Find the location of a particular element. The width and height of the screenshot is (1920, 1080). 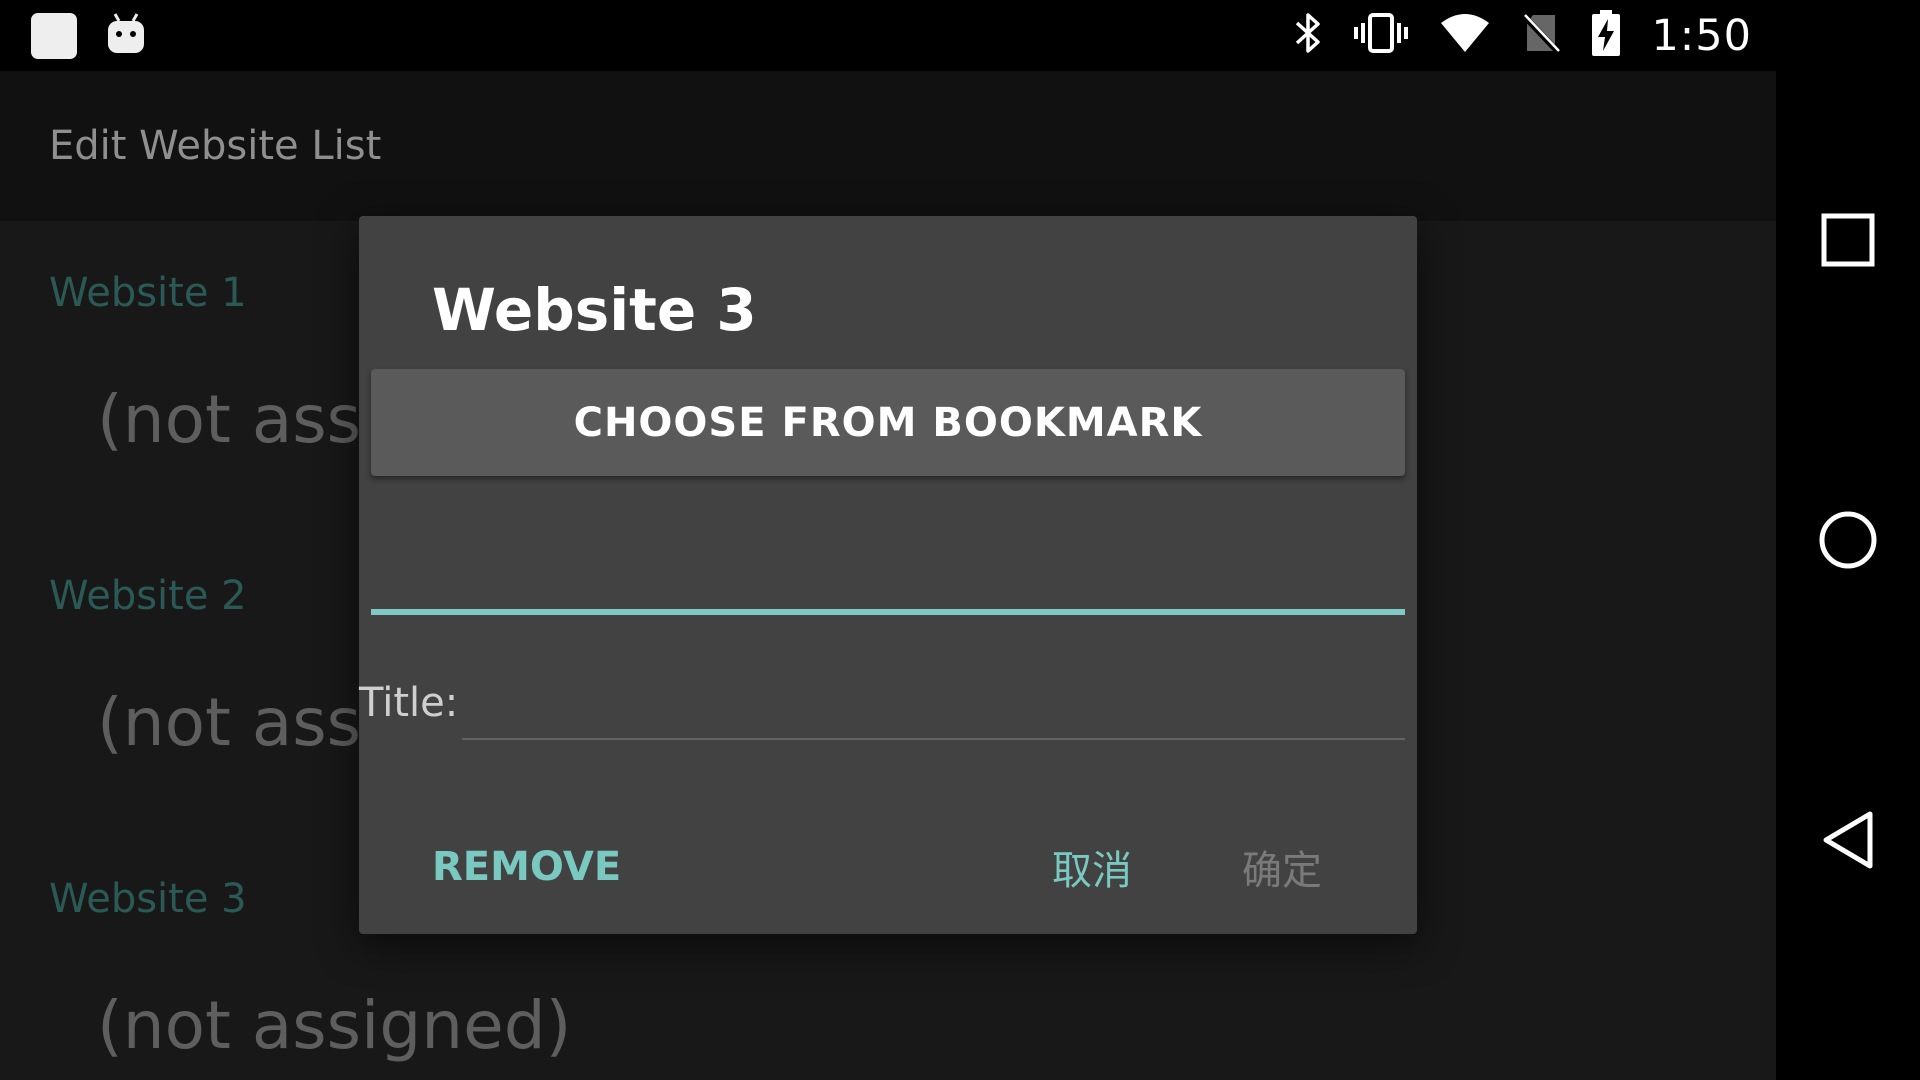

title-input is located at coordinates (933, 708).